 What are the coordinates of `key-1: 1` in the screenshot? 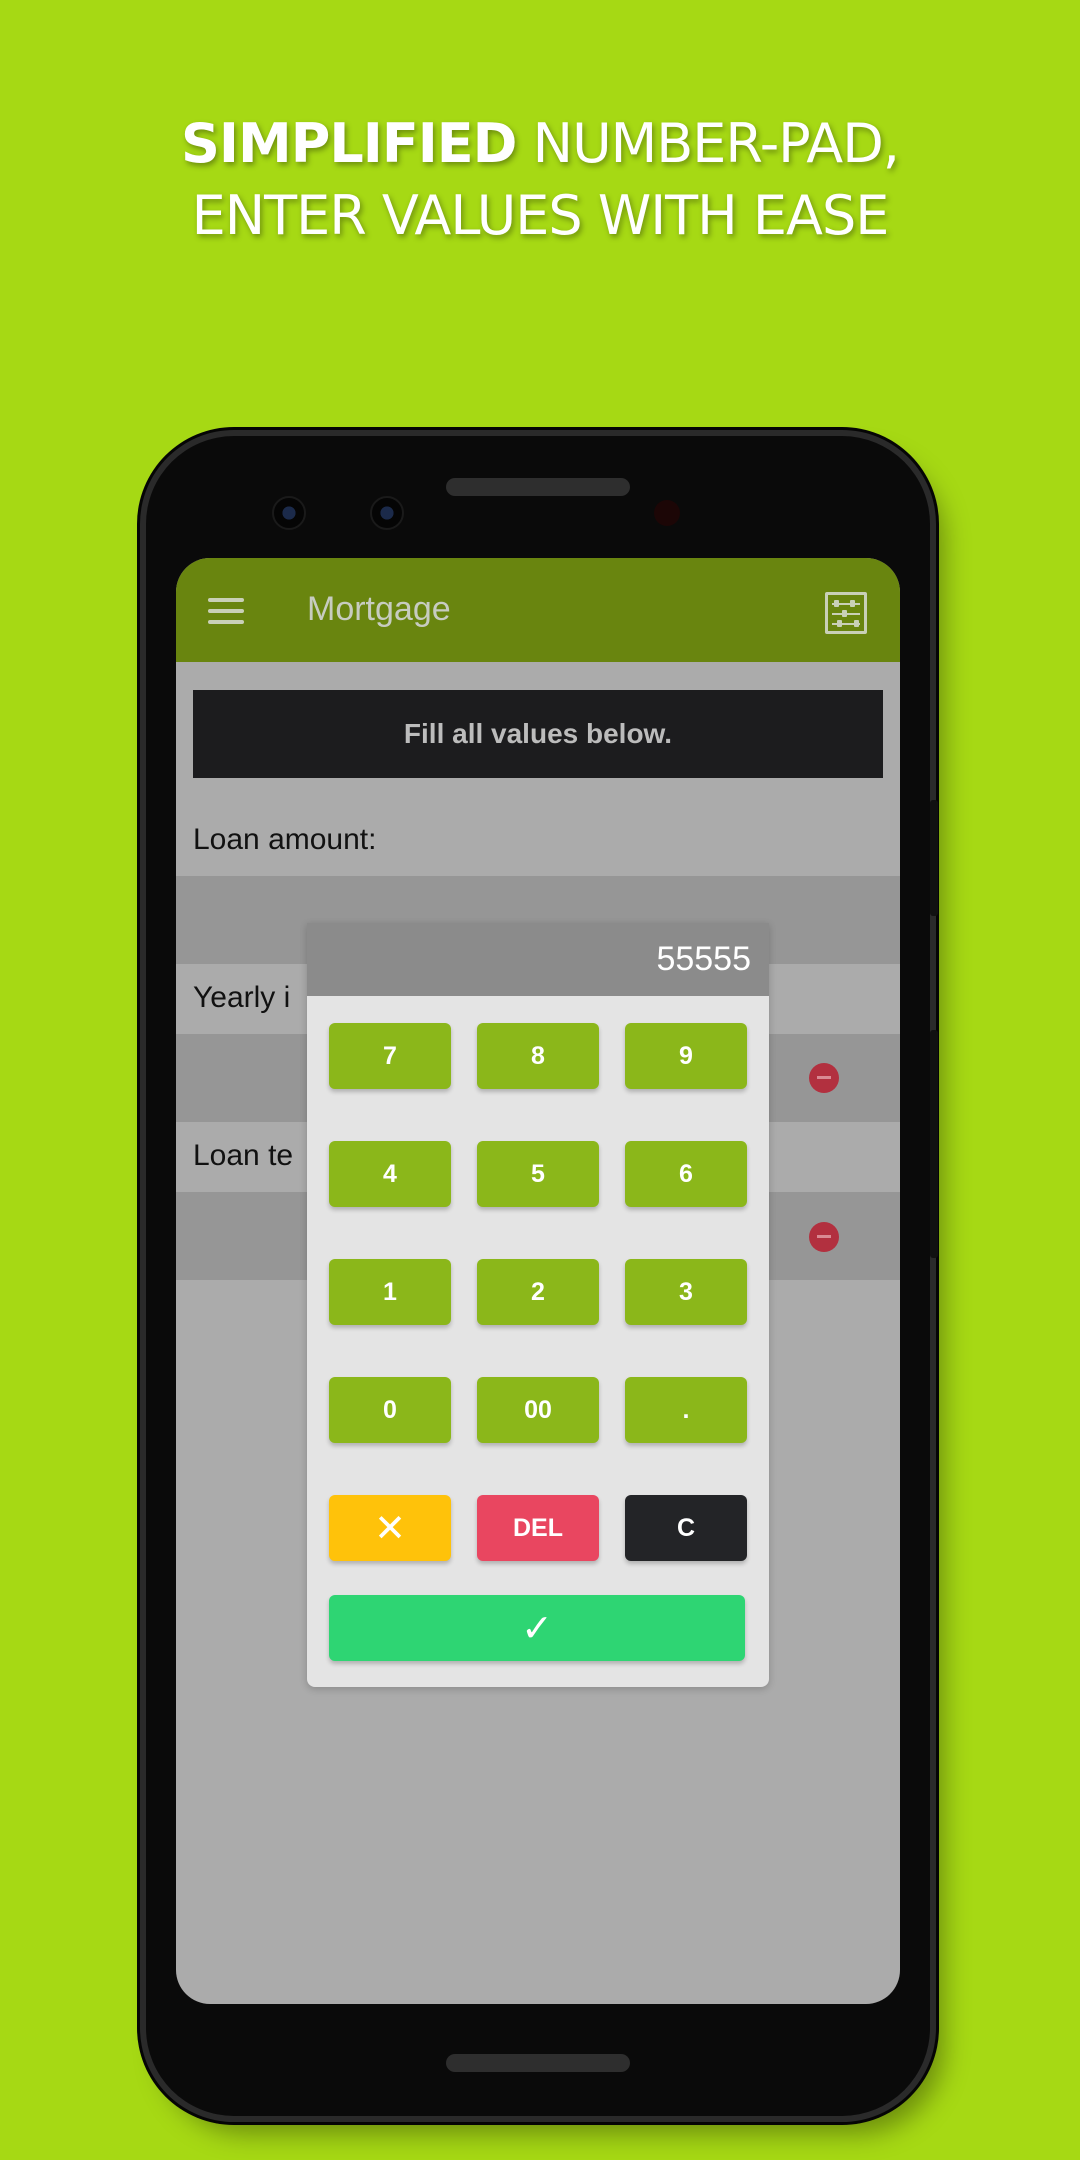 It's located at (390, 1292).